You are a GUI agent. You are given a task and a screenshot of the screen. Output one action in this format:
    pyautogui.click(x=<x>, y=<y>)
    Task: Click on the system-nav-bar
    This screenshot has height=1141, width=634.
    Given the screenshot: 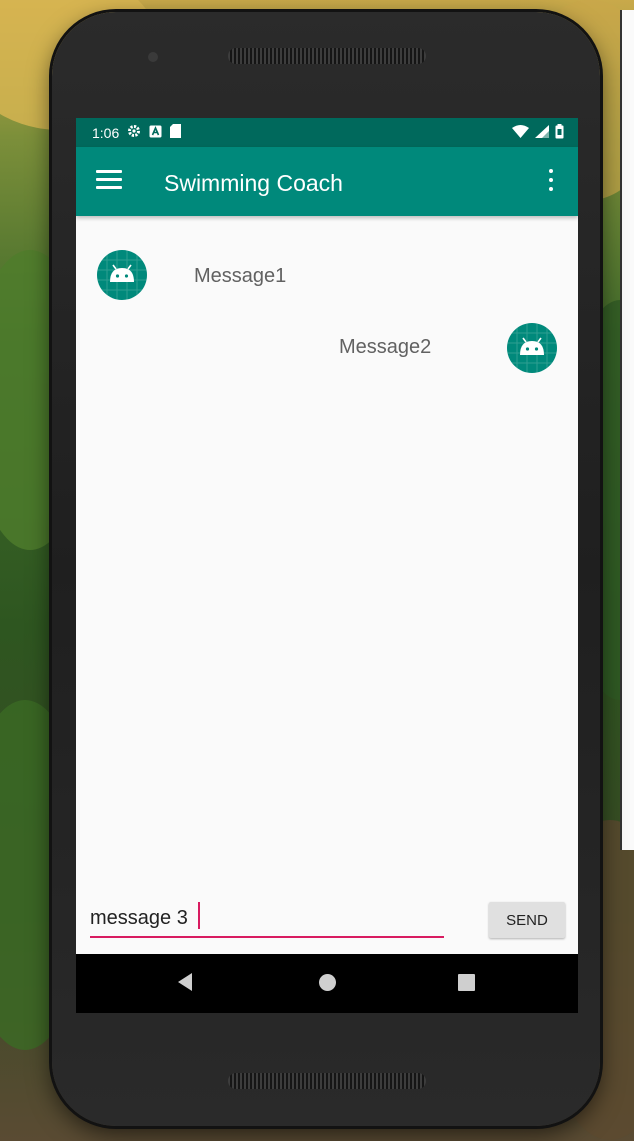 What is the action you would take?
    pyautogui.click(x=327, y=983)
    